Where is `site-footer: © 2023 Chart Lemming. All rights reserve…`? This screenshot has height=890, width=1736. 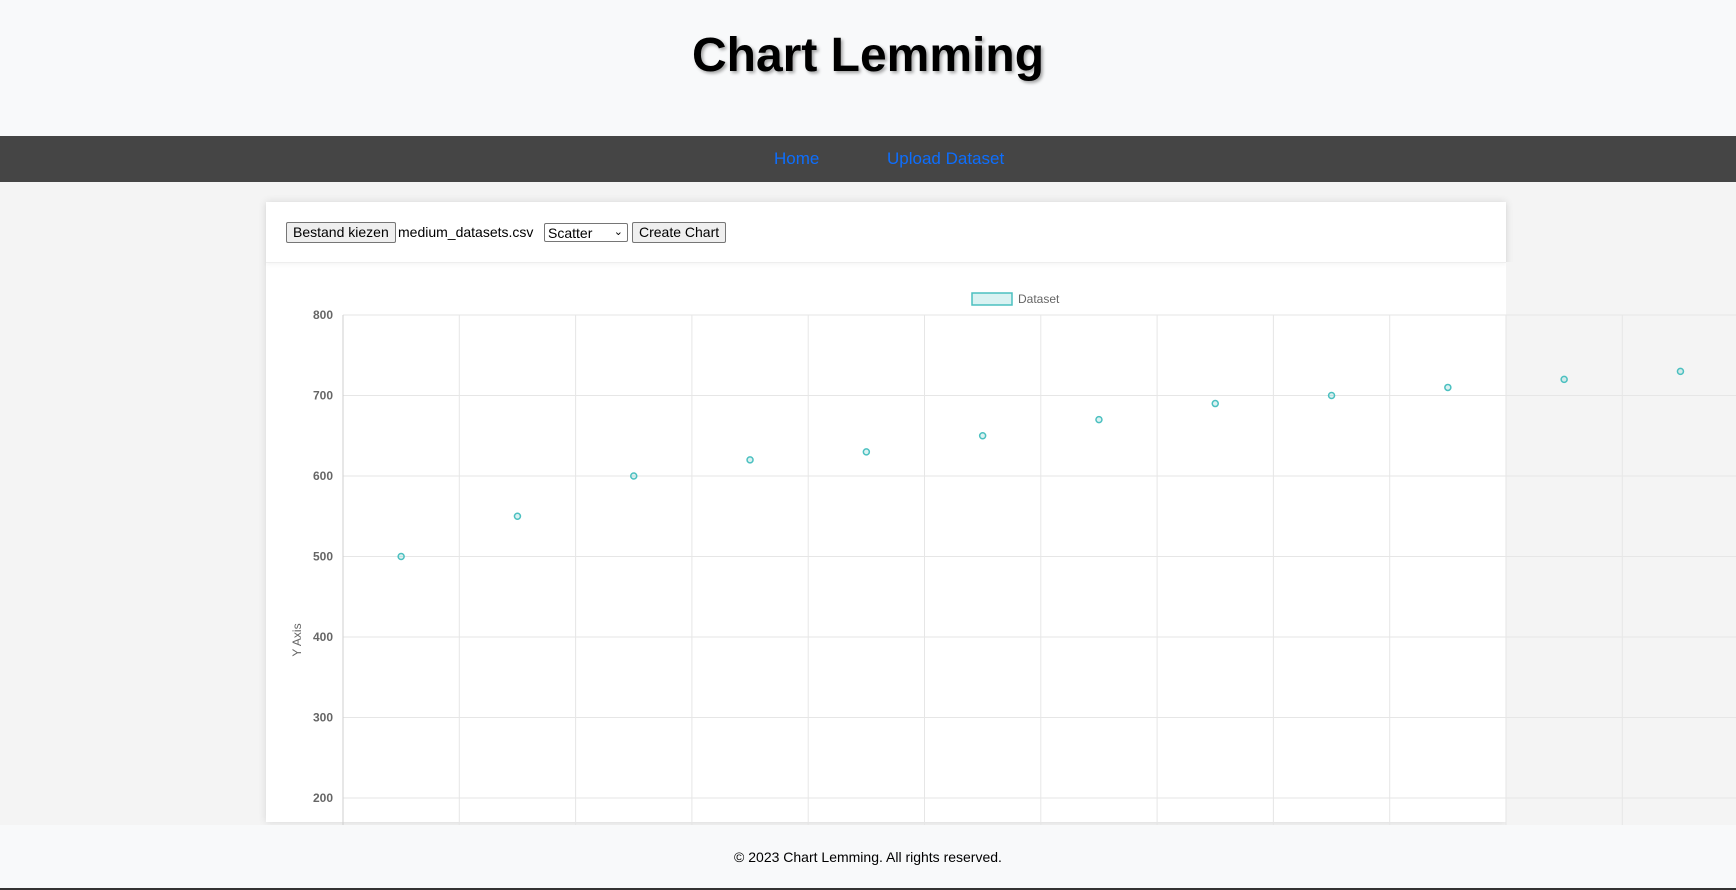 site-footer: © 2023 Chart Lemming. All rights reserve… is located at coordinates (868, 857).